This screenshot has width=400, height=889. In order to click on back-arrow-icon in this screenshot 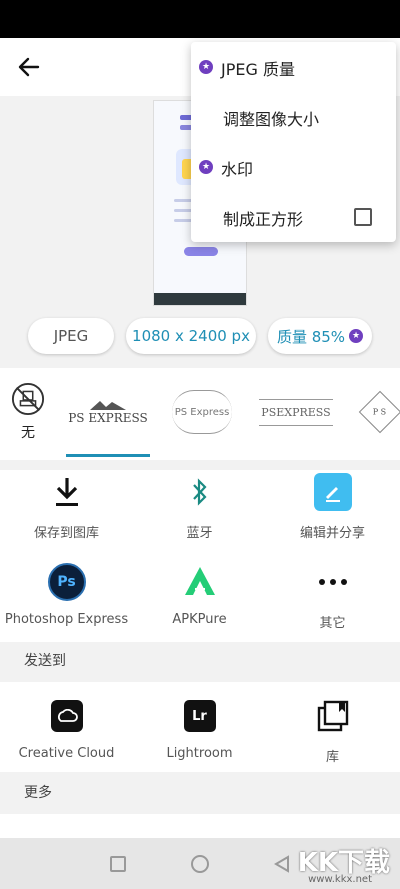, I will do `click(29, 67)`.